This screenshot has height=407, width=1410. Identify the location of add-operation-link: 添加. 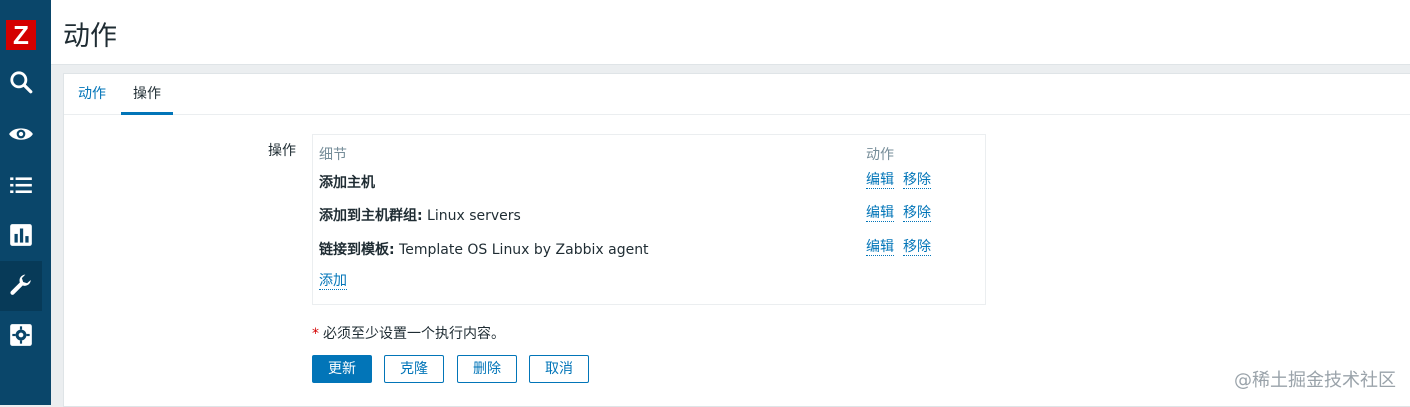
(333, 281).